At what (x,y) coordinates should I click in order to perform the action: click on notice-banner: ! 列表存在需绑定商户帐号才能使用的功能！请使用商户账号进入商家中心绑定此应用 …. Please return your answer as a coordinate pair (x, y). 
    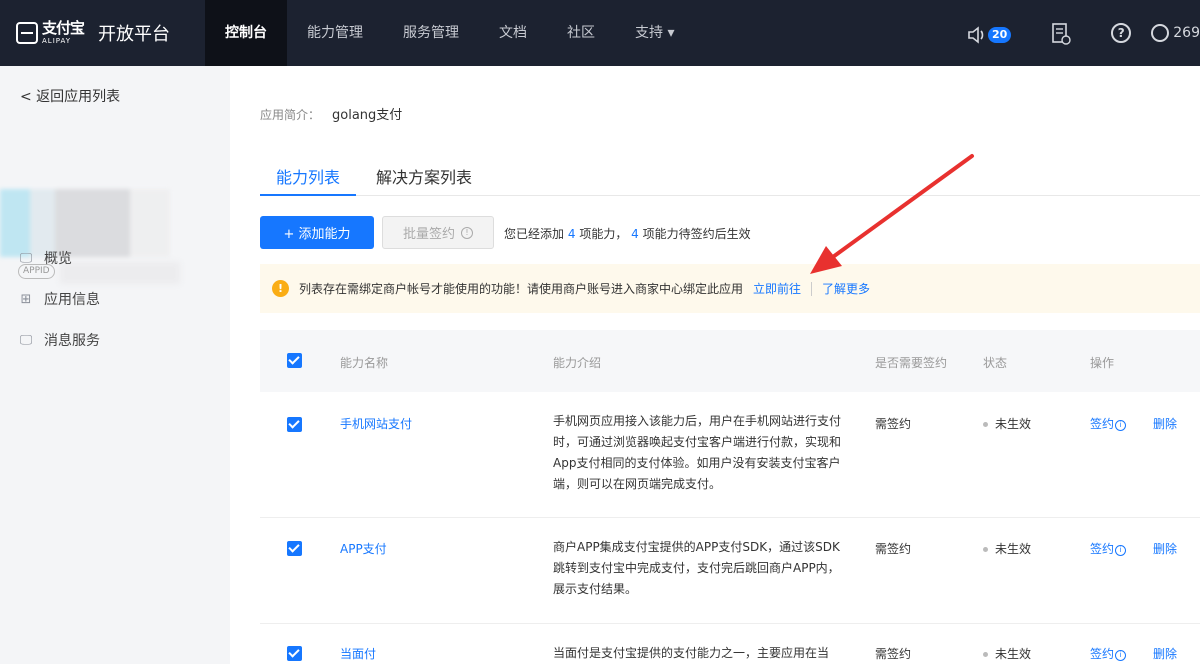
    Looking at the image, I should click on (730, 288).